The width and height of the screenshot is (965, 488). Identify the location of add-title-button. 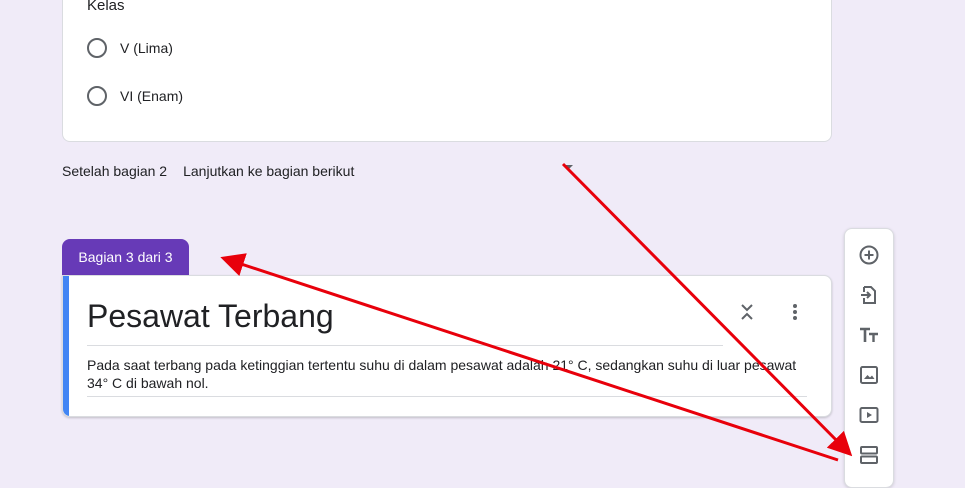
(869, 335).